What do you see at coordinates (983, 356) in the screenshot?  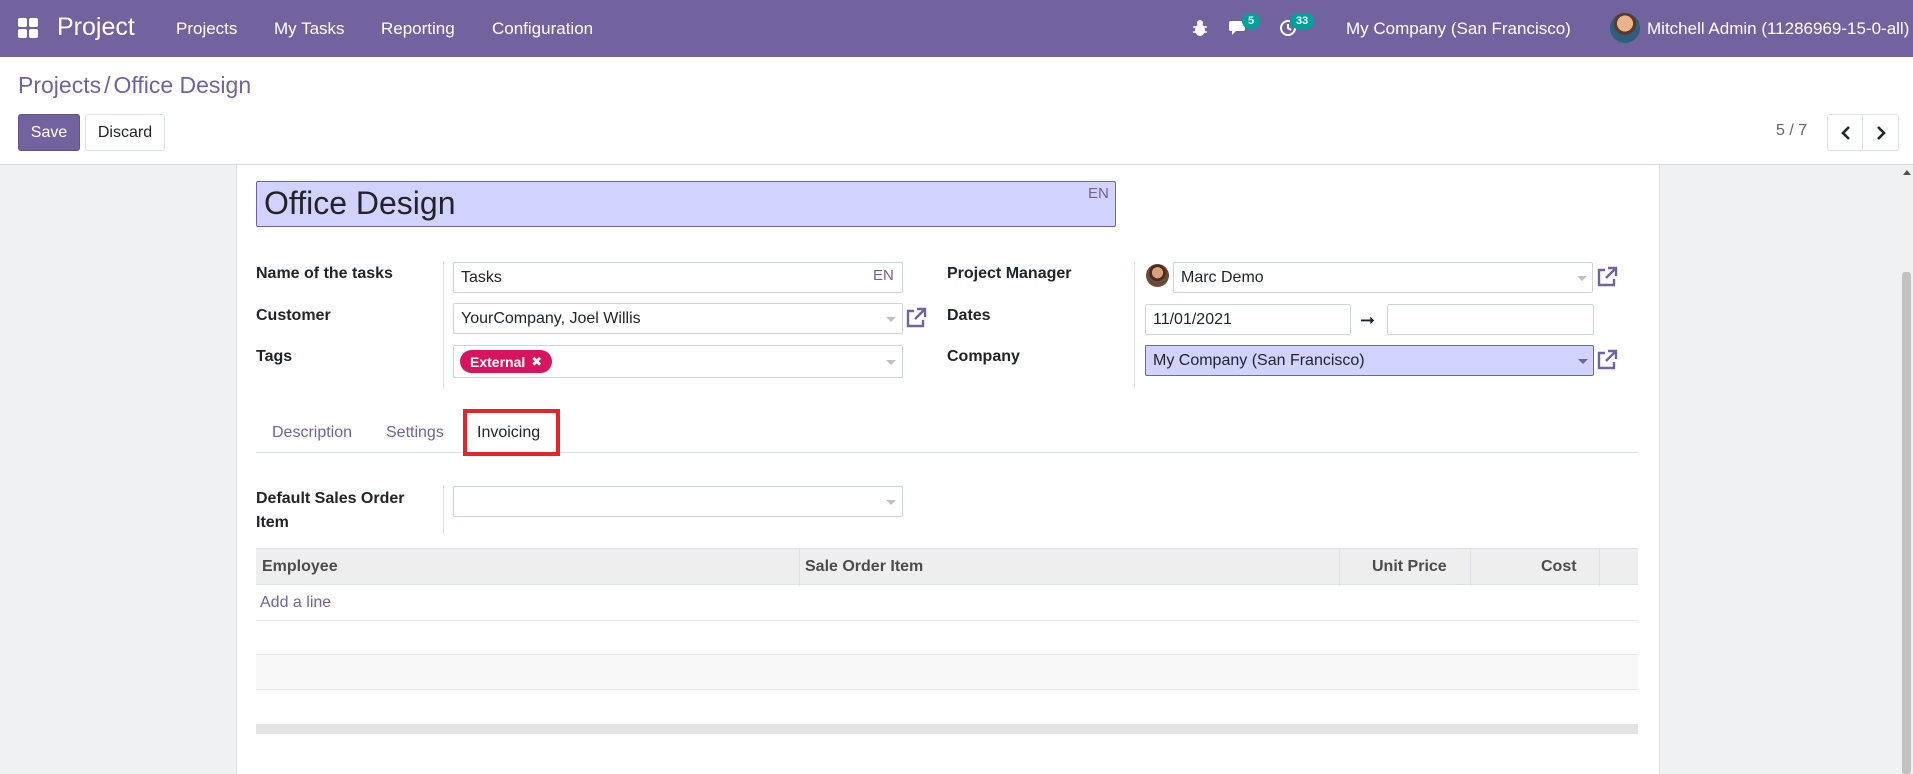 I see `company-label: Company` at bounding box center [983, 356].